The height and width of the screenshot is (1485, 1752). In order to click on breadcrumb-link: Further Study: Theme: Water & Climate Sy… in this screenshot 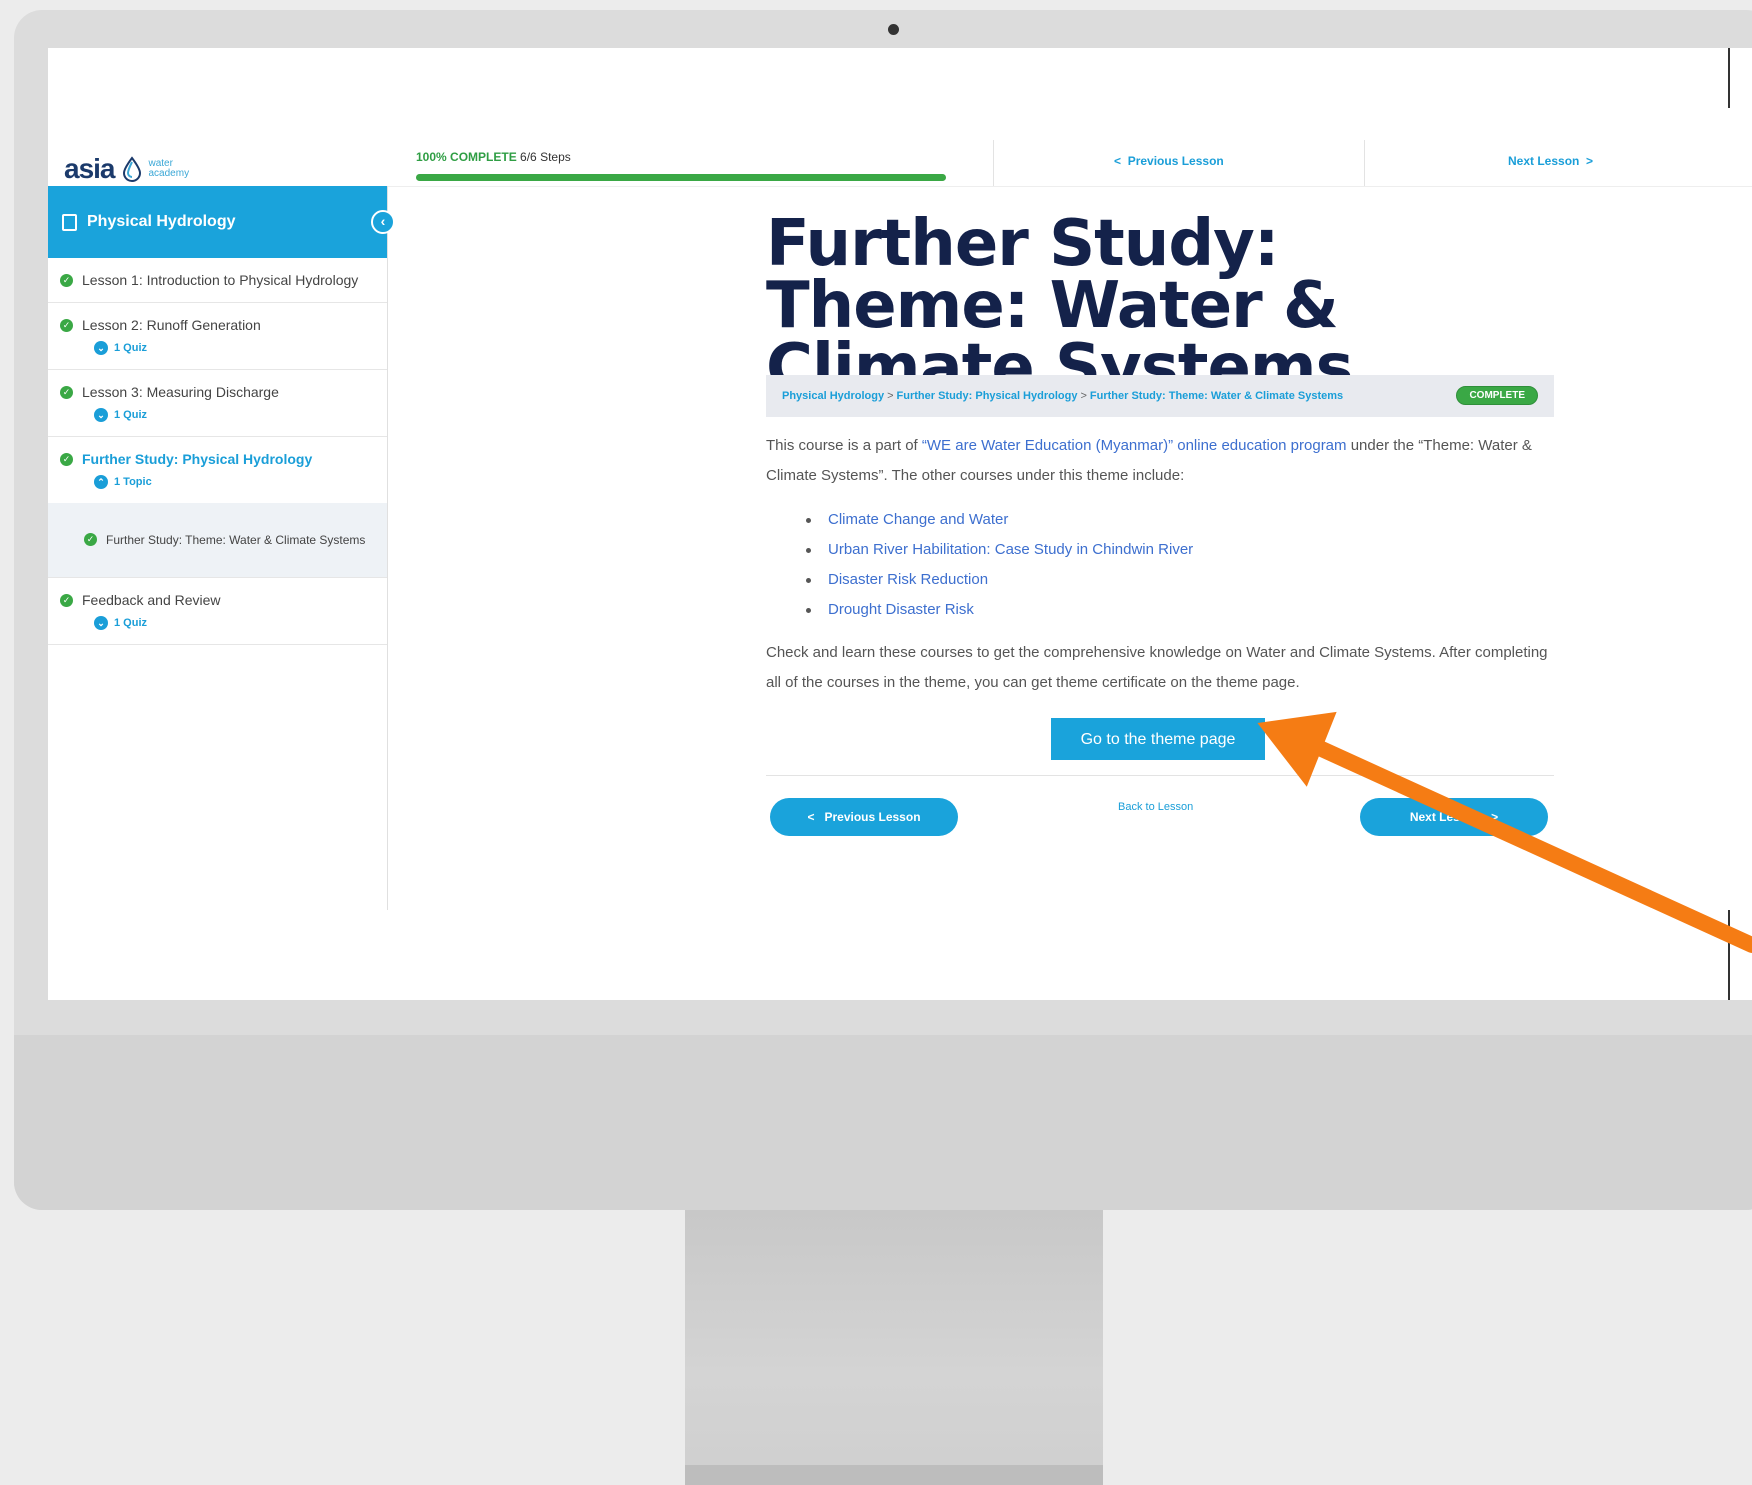, I will do `click(1216, 396)`.